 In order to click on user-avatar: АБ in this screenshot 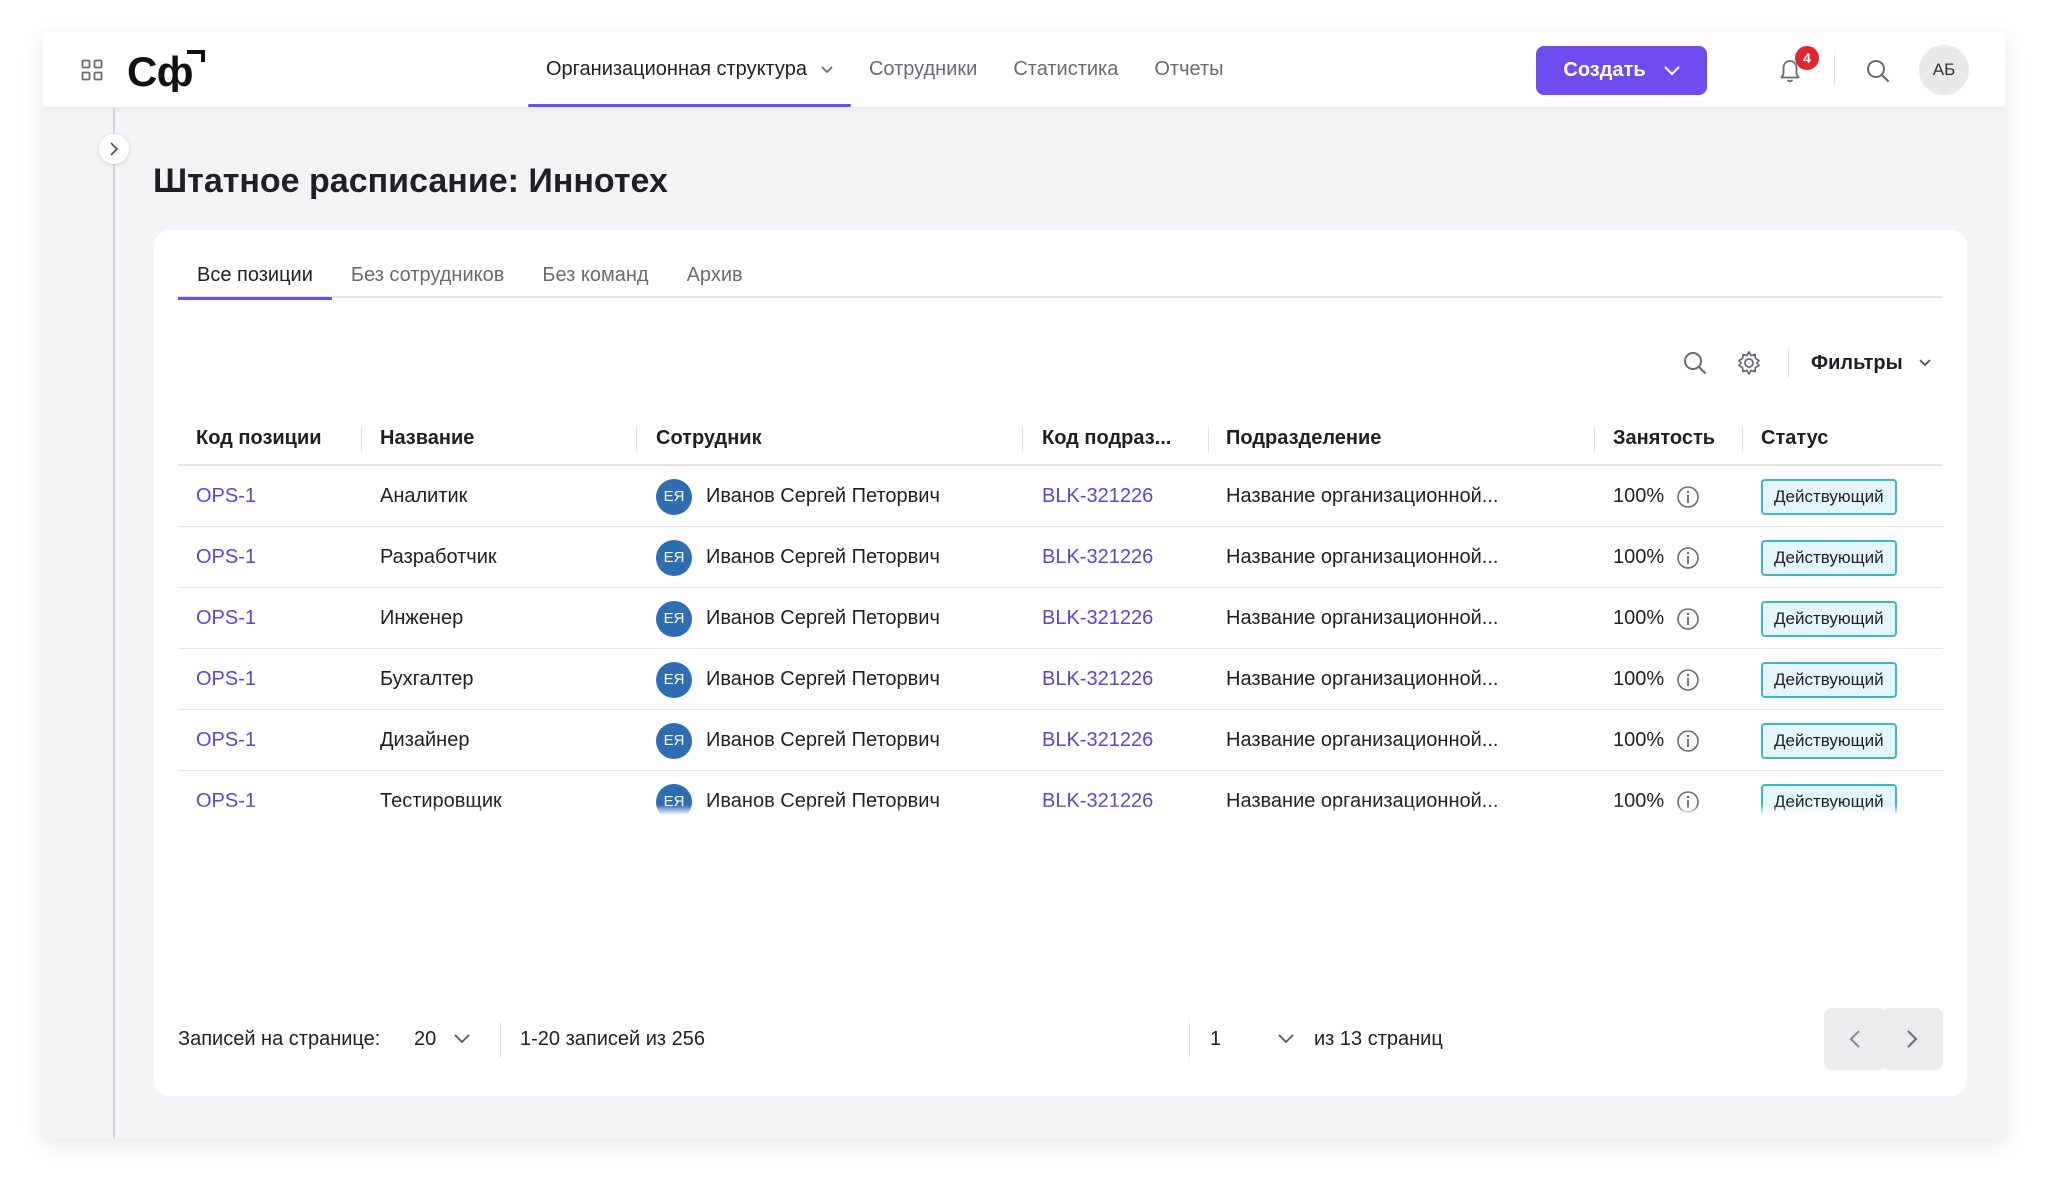, I will do `click(1944, 70)`.